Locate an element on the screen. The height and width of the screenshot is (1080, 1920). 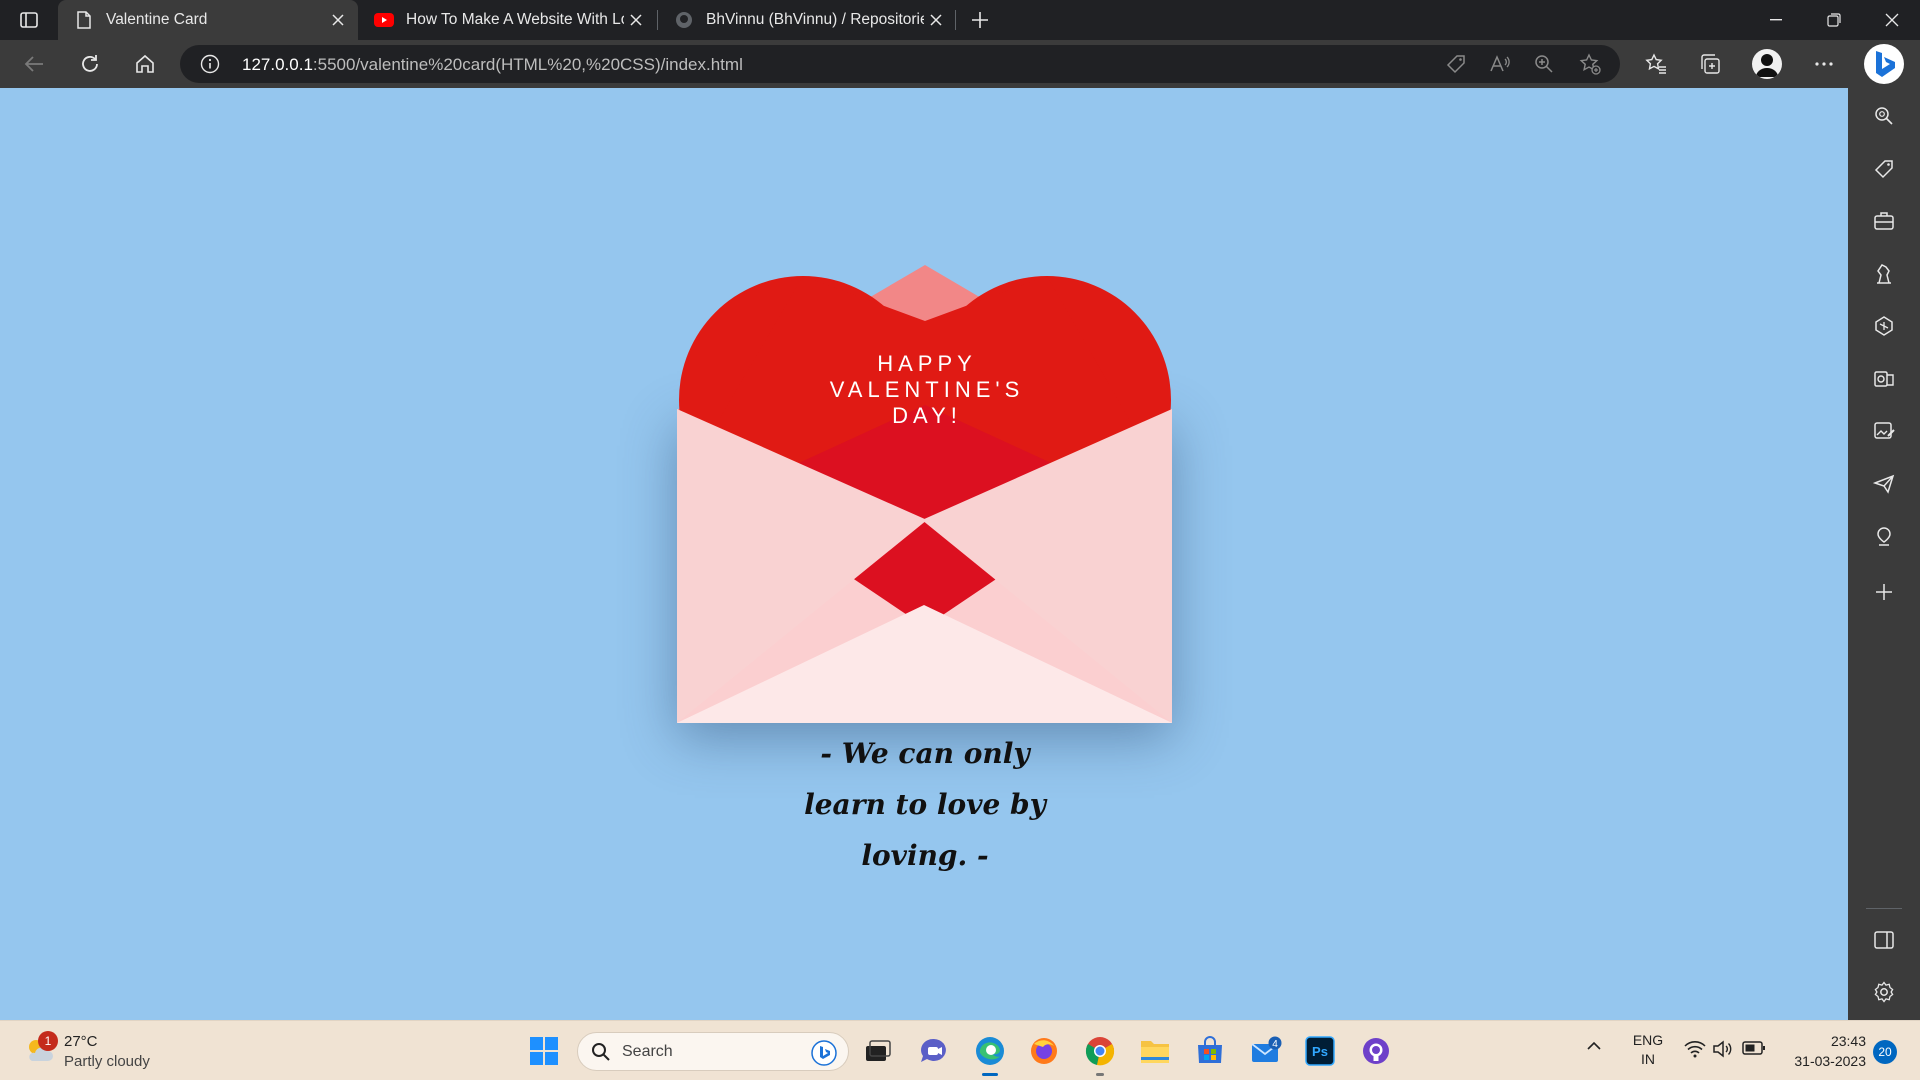
language-code: ENG is located at coordinates (1648, 1040).